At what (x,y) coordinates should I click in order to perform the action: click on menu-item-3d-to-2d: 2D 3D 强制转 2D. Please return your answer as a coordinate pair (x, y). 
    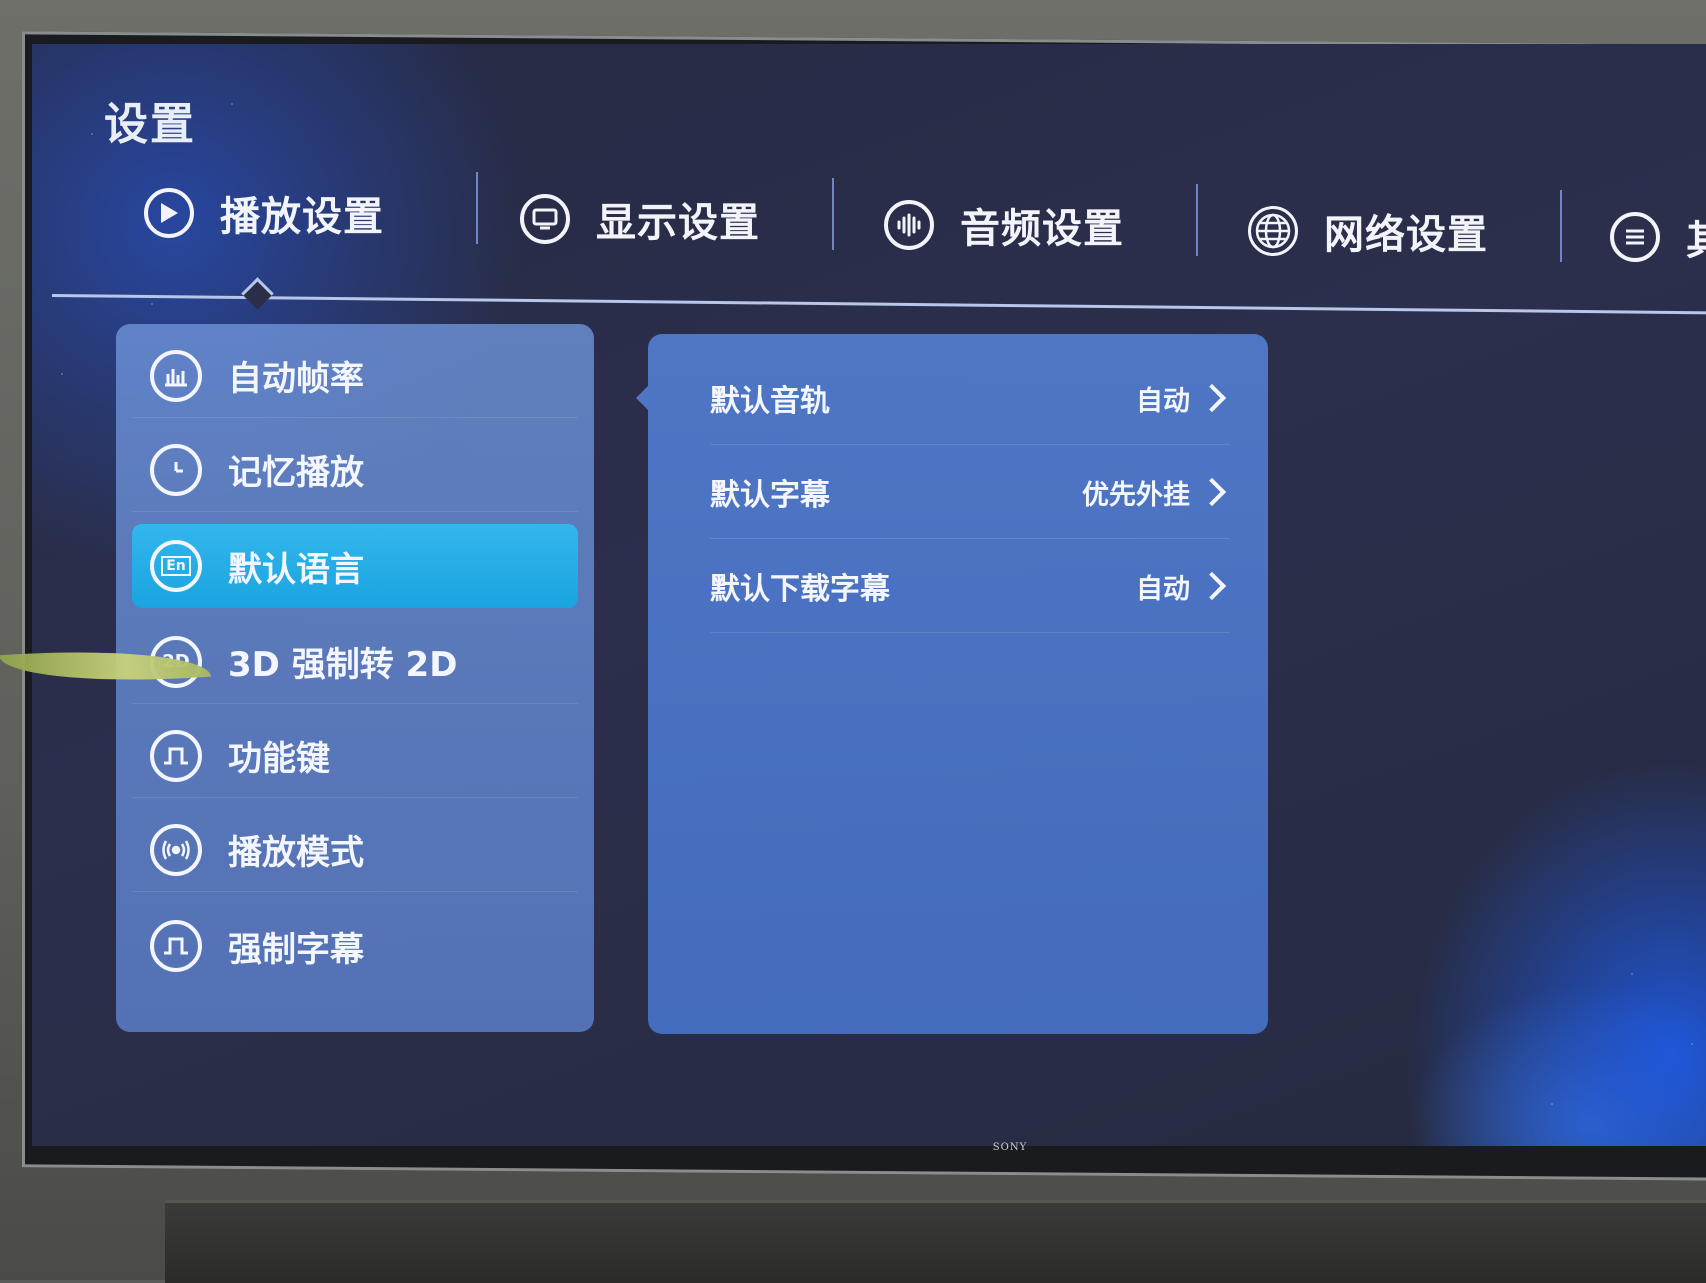
    Looking at the image, I should click on (355, 662).